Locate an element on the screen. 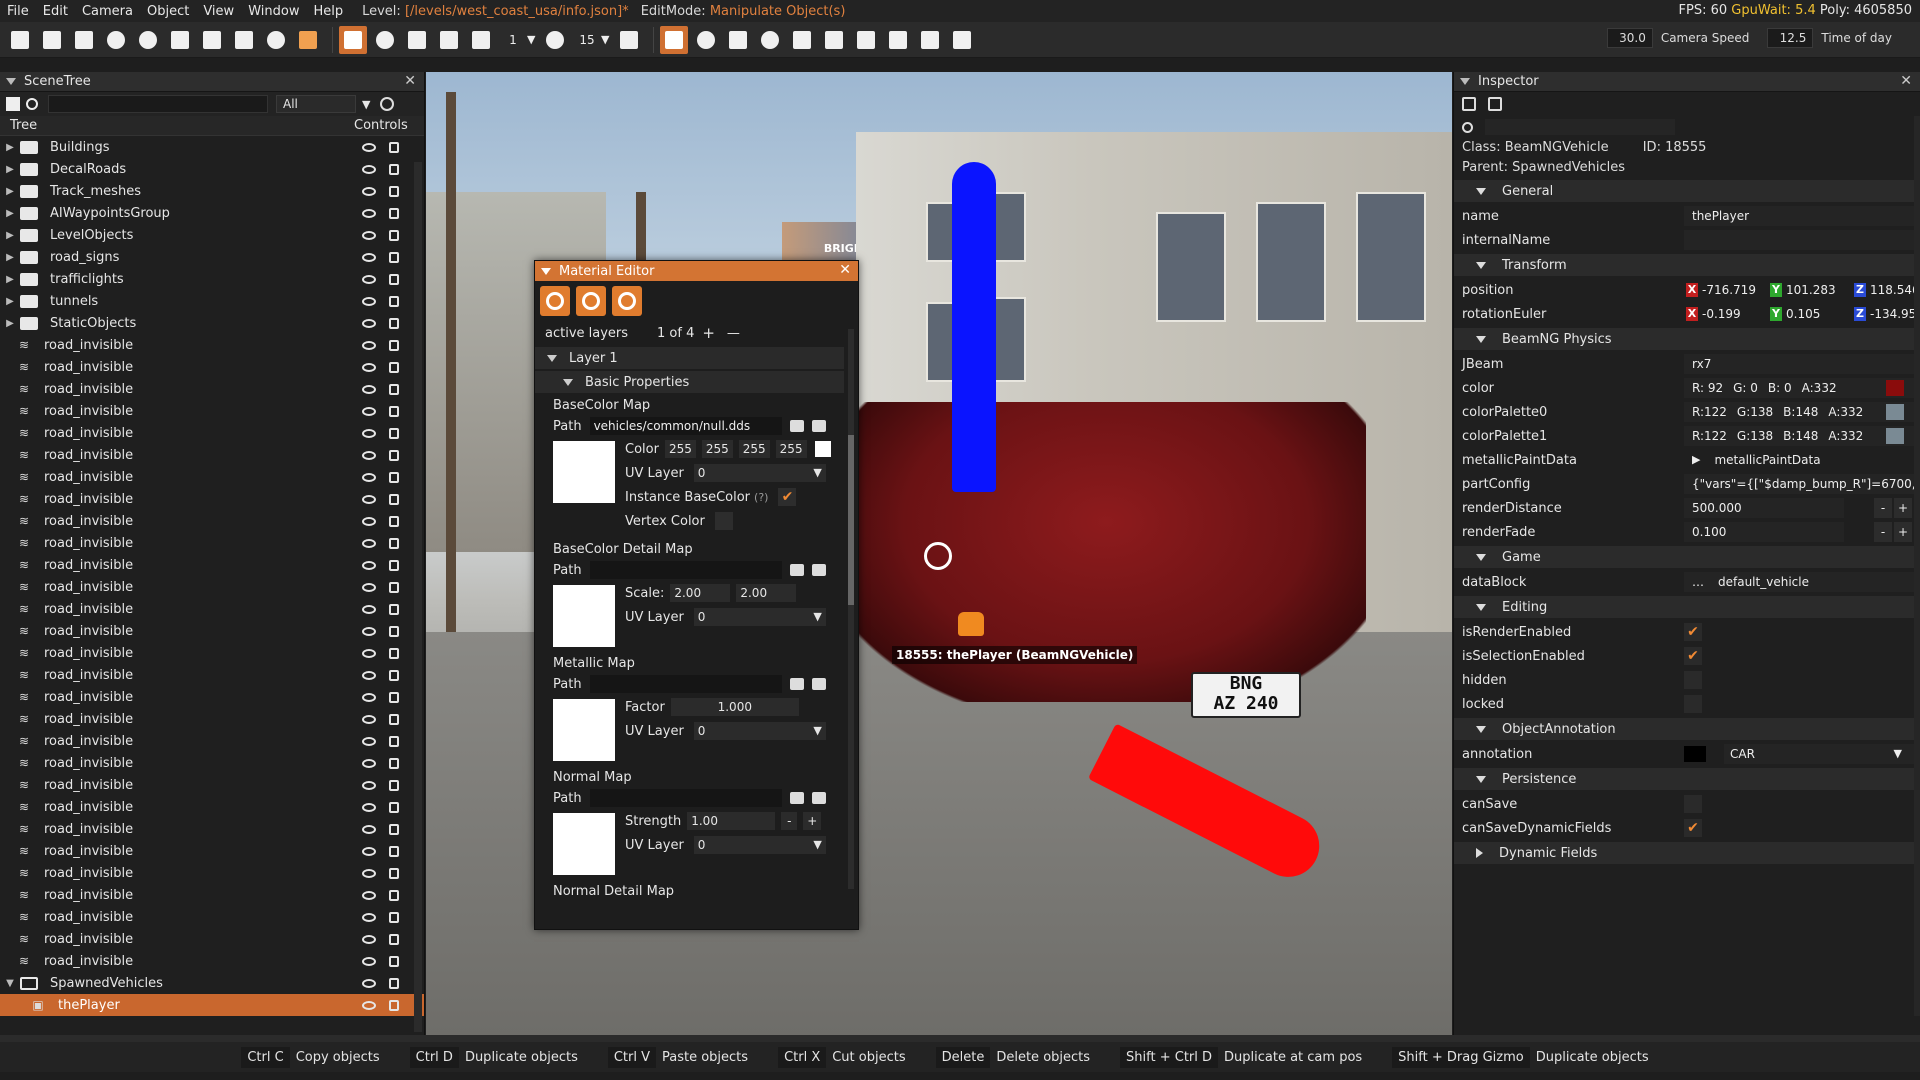 This screenshot has height=1080, width=1920. render-enabled-checkbox: ✔ is located at coordinates (1693, 632).